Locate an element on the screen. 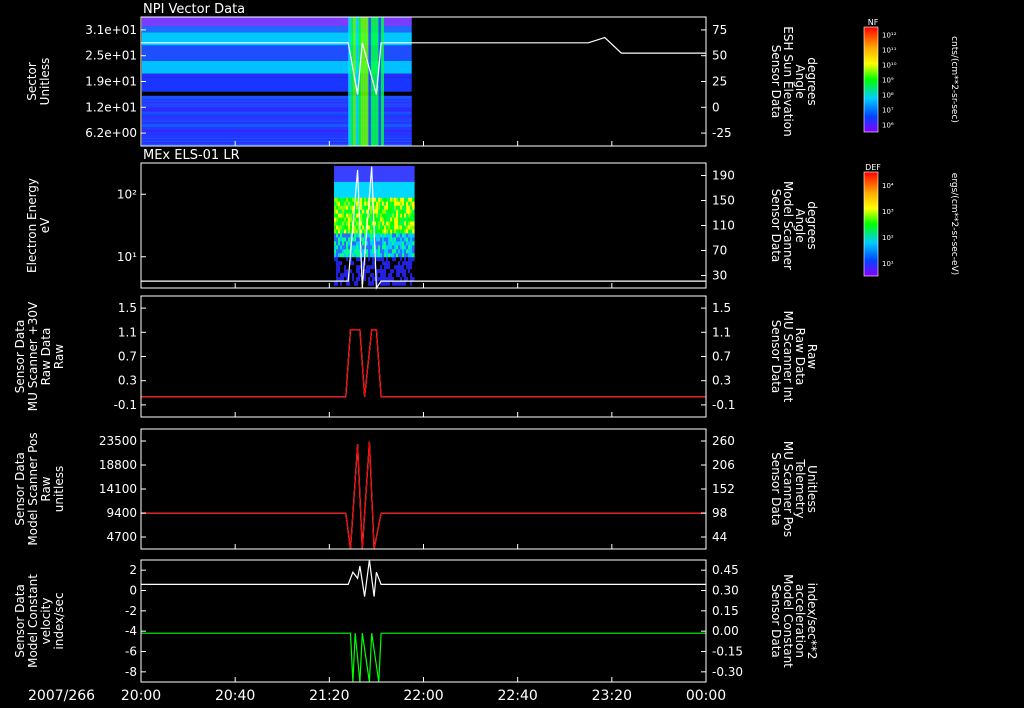 The width and height of the screenshot is (1024, 708). left-axis-label: velocity is located at coordinates (46, 621).